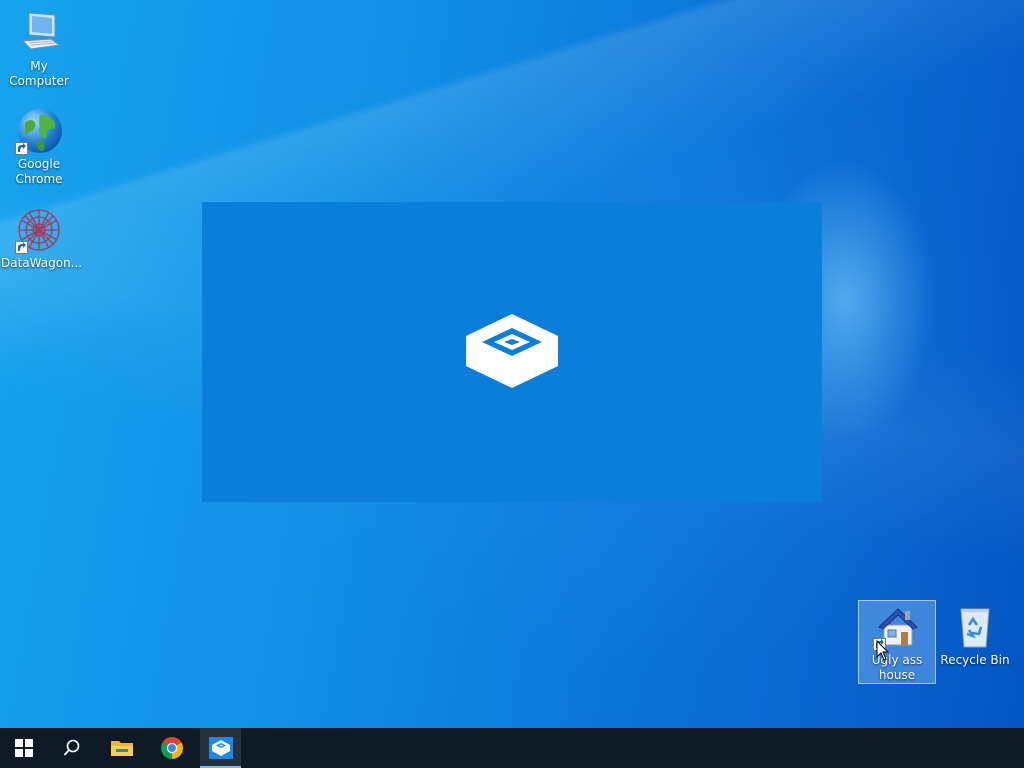 The image size is (1024, 768). I want to click on desktop-icon-label: Ugly ass house, so click(897, 667).